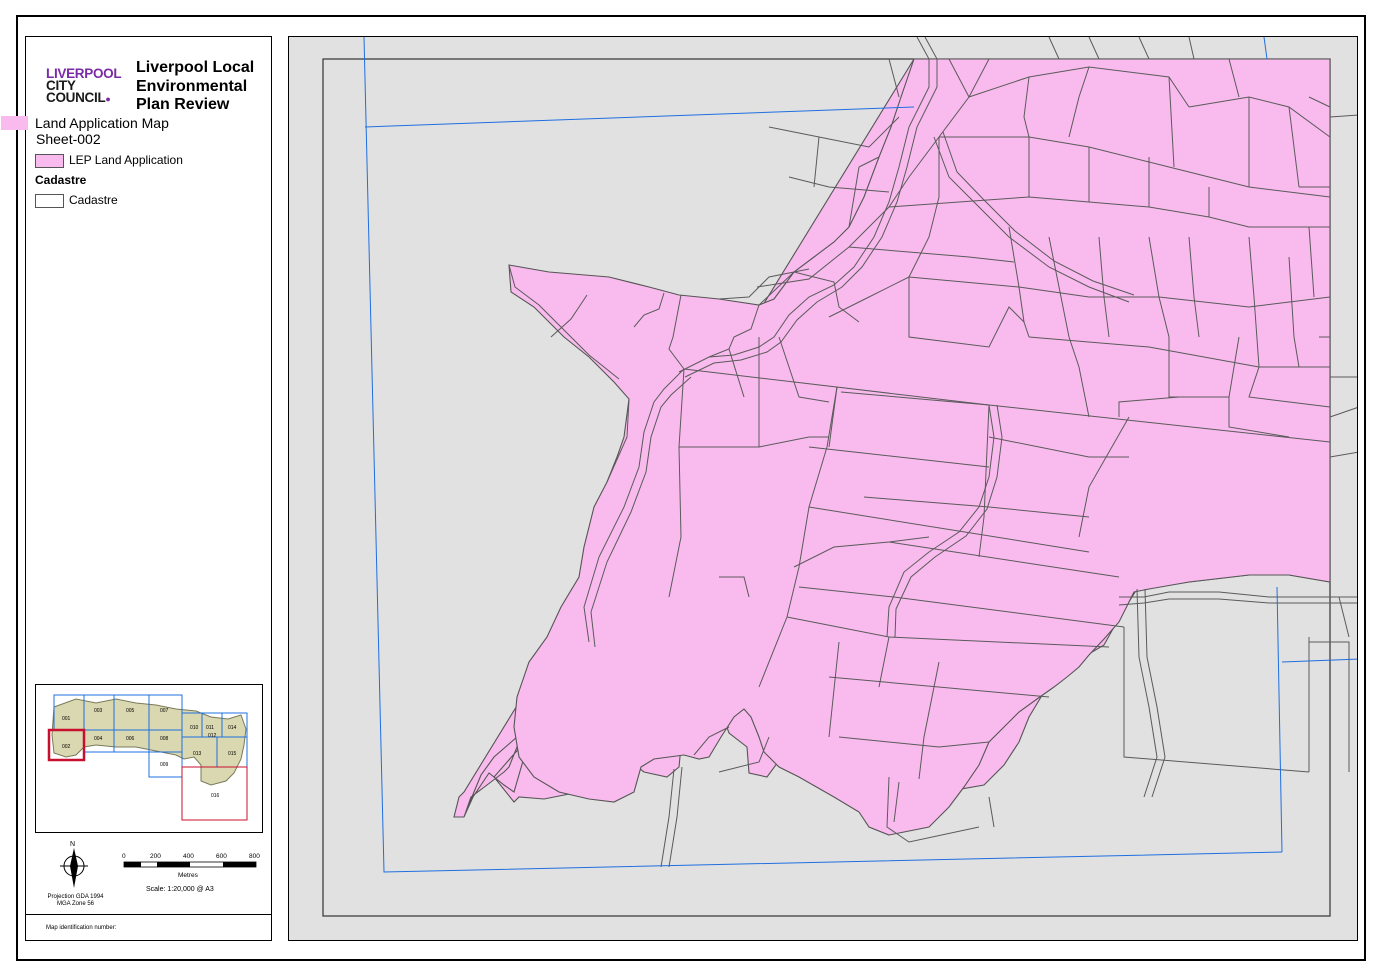 The width and height of the screenshot is (1382, 977). I want to click on inset-label-010: 010, so click(194, 728).